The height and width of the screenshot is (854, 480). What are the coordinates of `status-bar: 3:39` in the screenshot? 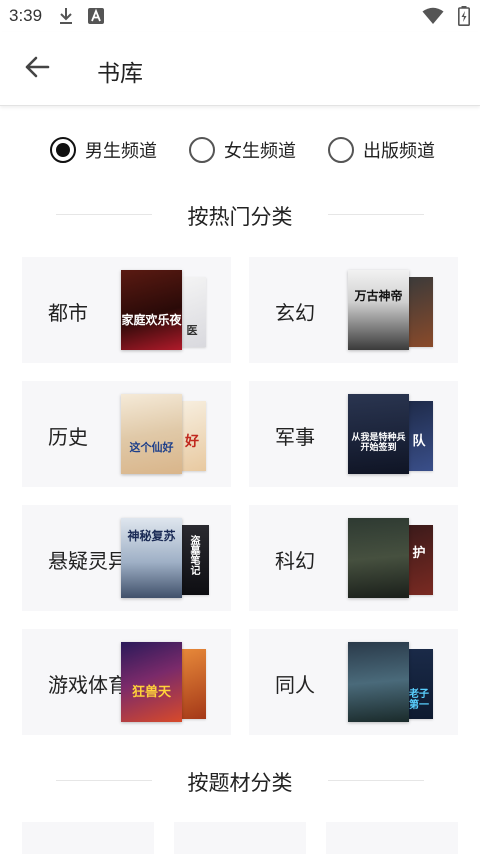 It's located at (240, 16).